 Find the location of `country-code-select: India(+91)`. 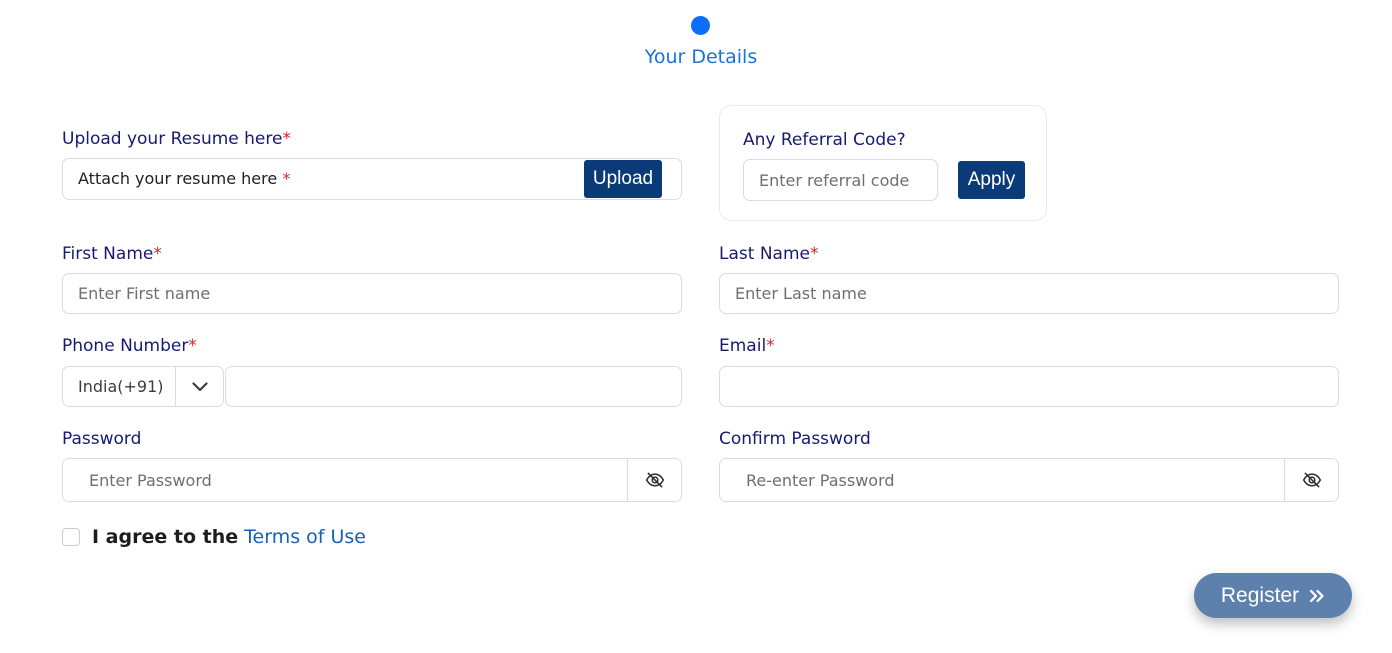

country-code-select: India(+91) is located at coordinates (143, 386).